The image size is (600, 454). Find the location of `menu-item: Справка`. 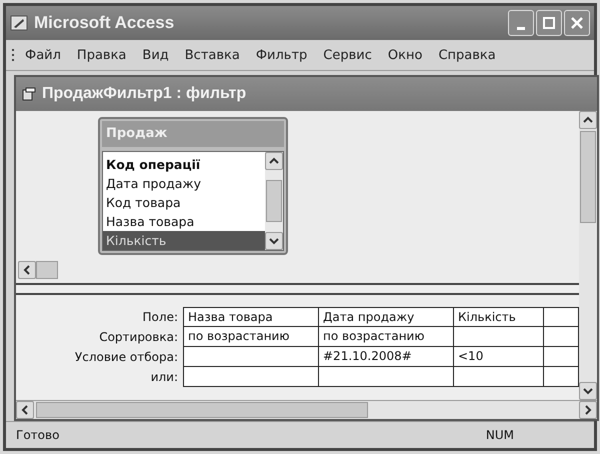

menu-item: Справка is located at coordinates (467, 55).